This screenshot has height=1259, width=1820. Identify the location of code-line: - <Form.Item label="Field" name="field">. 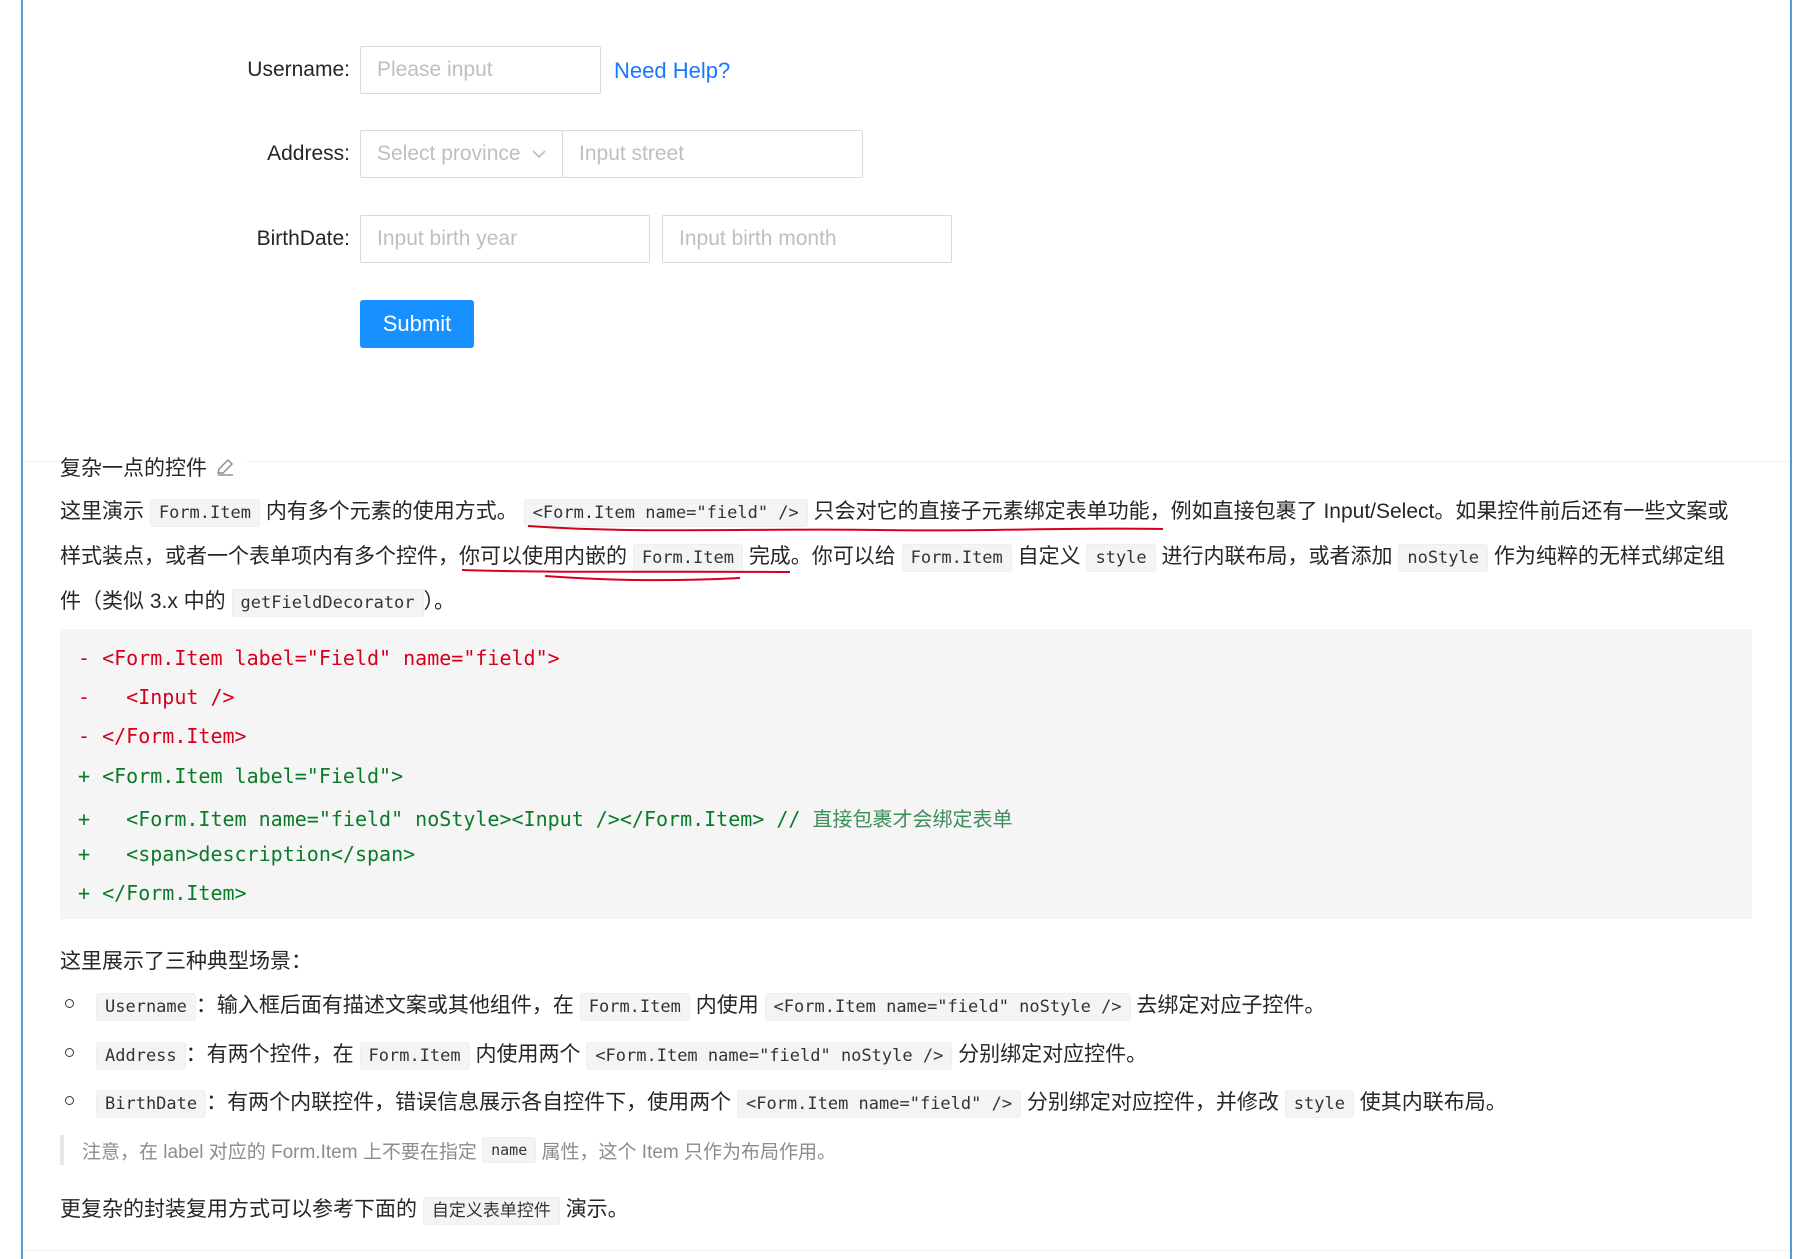
(319, 658).